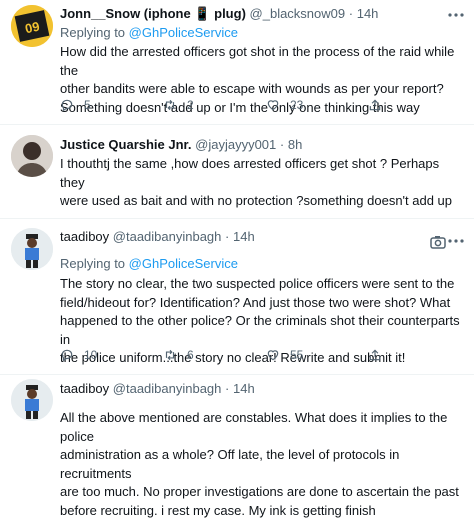 The width and height of the screenshot is (474, 520). I want to click on reply-count: 5, so click(87, 105).